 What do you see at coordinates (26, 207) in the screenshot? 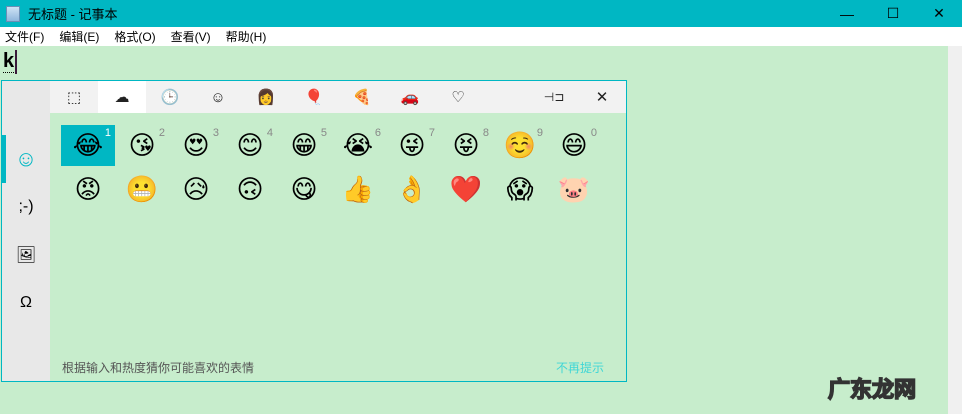
I see `kaomoji-category-icon: ;-)` at bounding box center [26, 207].